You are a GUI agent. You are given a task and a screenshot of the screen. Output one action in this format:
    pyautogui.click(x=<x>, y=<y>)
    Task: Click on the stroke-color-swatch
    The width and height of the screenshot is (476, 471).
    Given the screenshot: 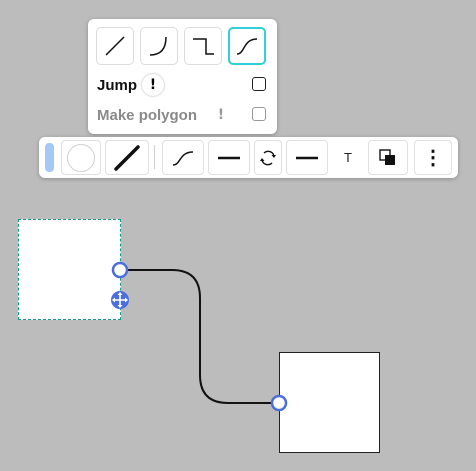 What is the action you would take?
    pyautogui.click(x=81, y=157)
    